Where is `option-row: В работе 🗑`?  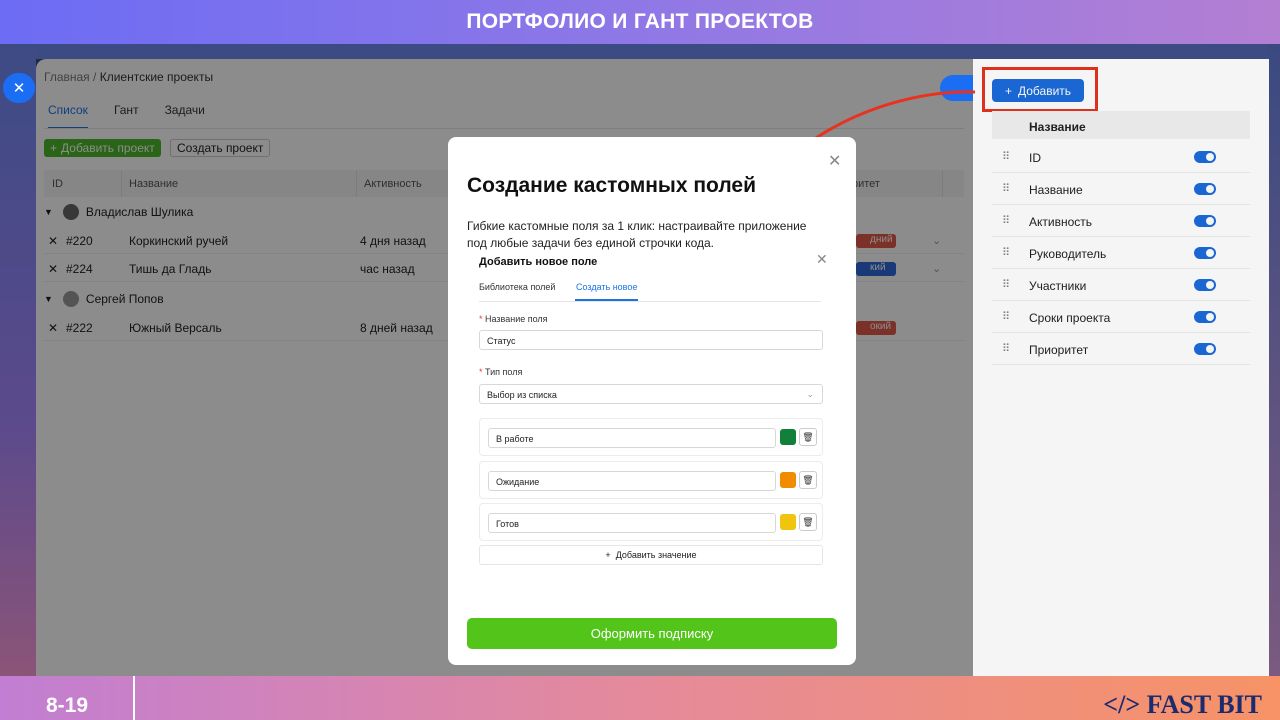
option-row: В работе 🗑 is located at coordinates (651, 437).